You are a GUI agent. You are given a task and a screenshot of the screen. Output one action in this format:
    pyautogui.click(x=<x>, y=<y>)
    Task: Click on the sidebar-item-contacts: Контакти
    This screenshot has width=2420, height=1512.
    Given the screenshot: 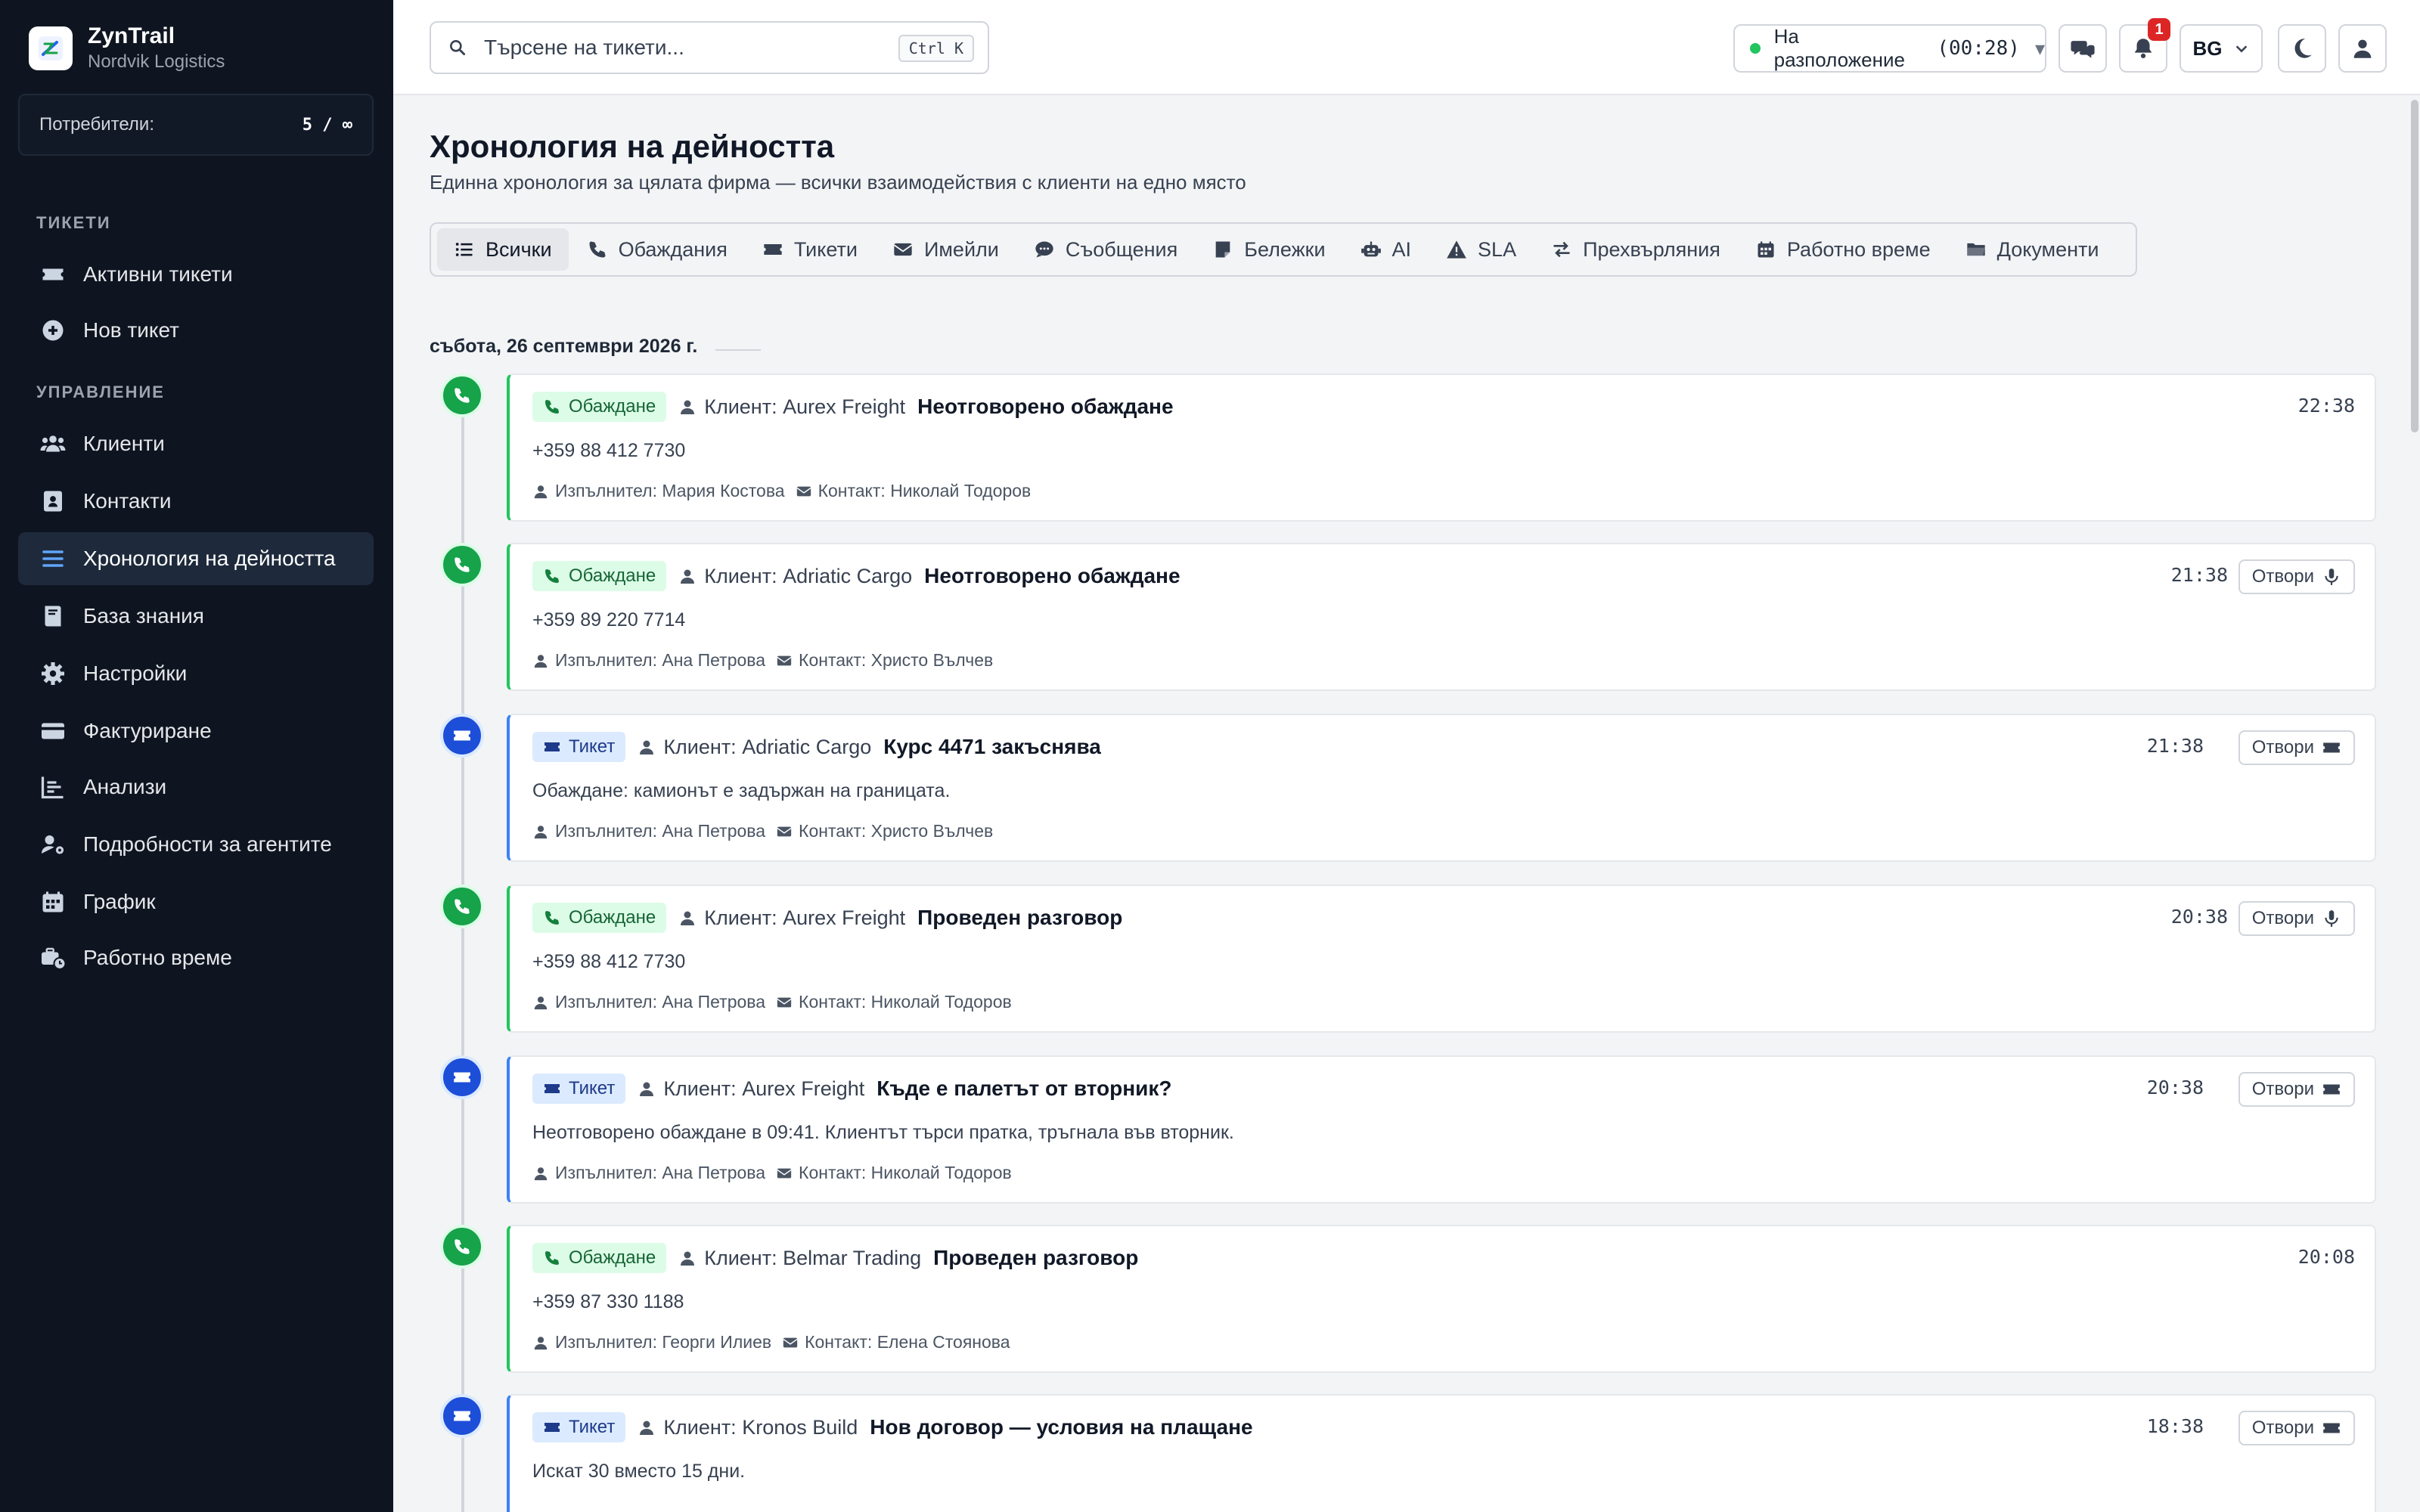 What is the action you would take?
    pyautogui.click(x=196, y=501)
    